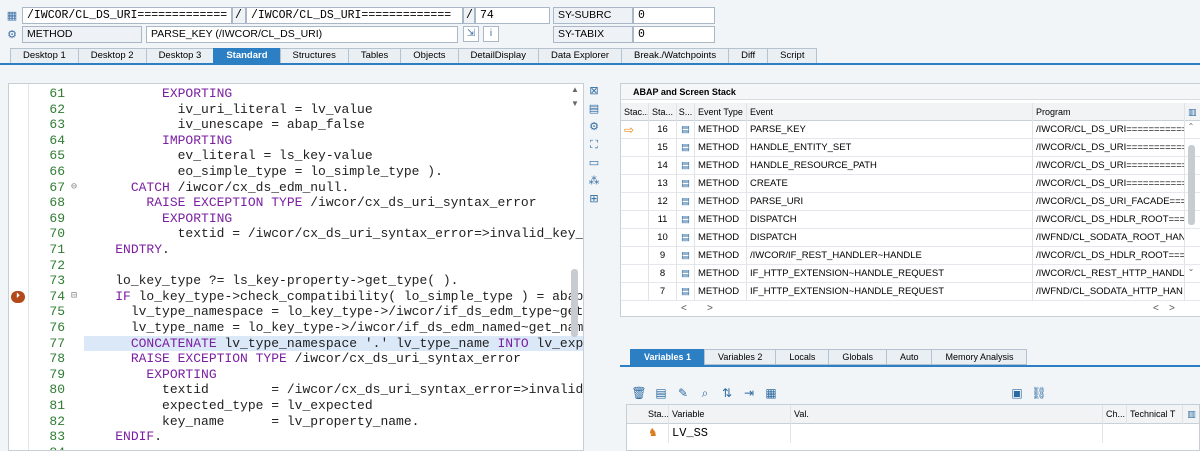 The width and height of the screenshot is (1200, 451). I want to click on code-line: 65 ev_literal = ls_key-value, so click(296, 156).